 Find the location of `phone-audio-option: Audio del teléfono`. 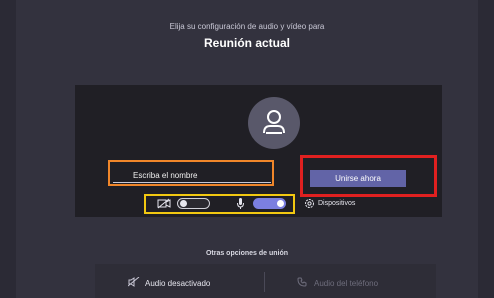

phone-audio-option: Audio del teléfono is located at coordinates (346, 283).